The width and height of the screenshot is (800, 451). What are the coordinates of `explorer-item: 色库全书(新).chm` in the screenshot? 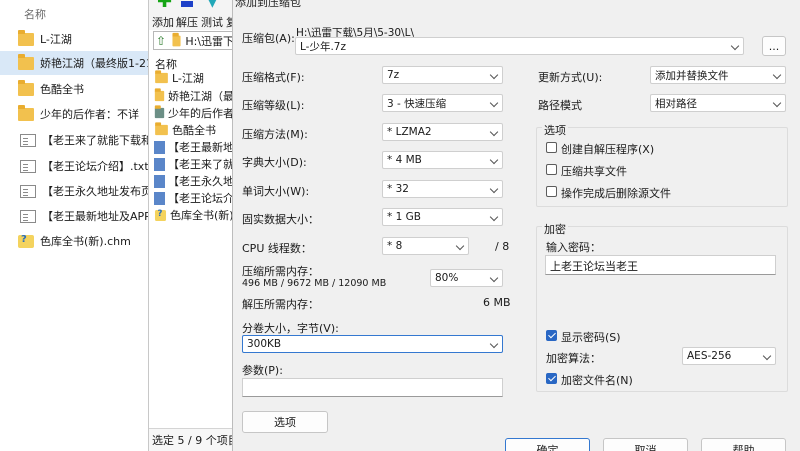 It's located at (75, 241).